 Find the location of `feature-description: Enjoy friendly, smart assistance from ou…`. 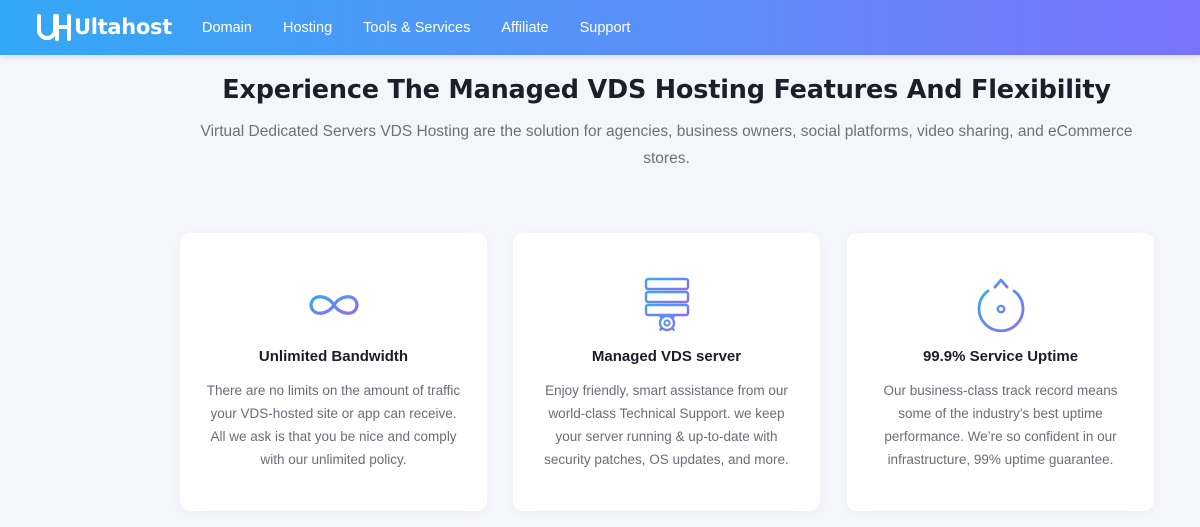

feature-description: Enjoy friendly, smart assistance from ou… is located at coordinates (666, 425).